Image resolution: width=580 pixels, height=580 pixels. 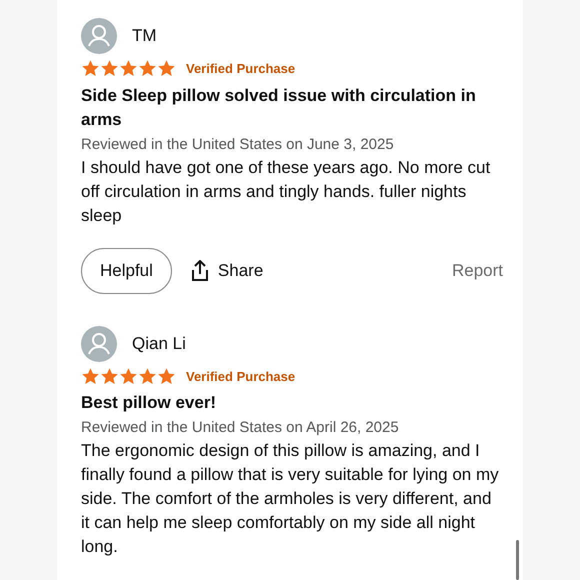 I want to click on share-icon, so click(x=200, y=271).